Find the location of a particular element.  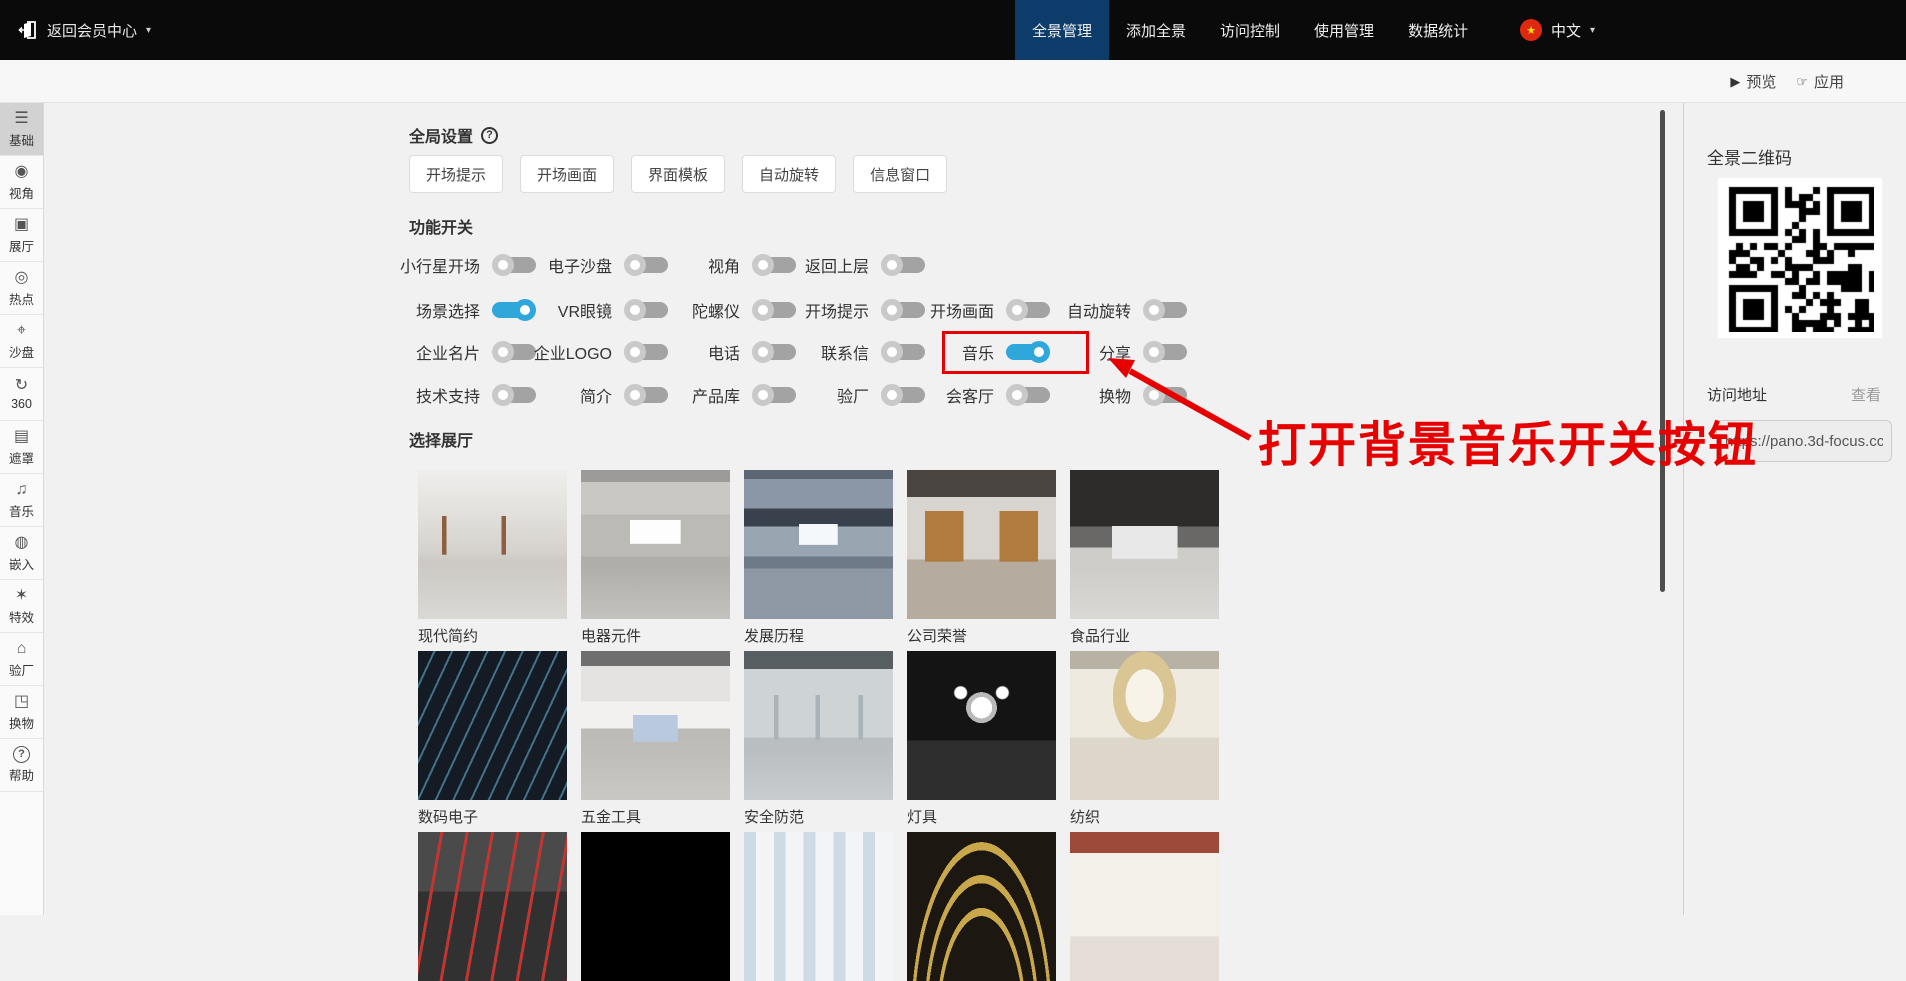

nav-item-1: 添加全景 is located at coordinates (1156, 30).